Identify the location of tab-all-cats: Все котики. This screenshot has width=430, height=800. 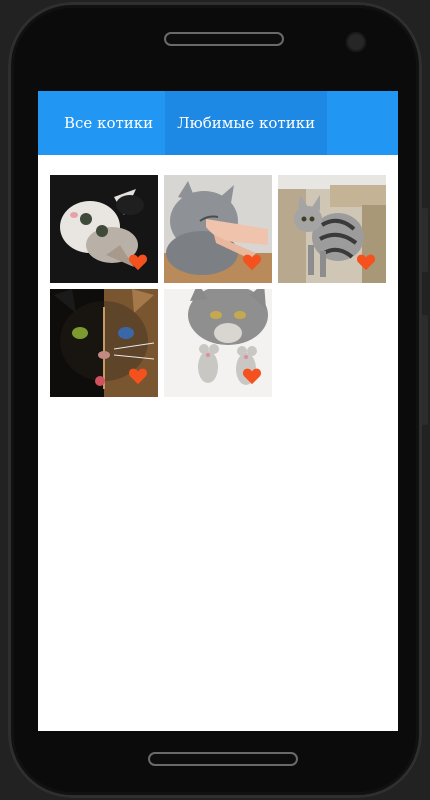
(108, 123).